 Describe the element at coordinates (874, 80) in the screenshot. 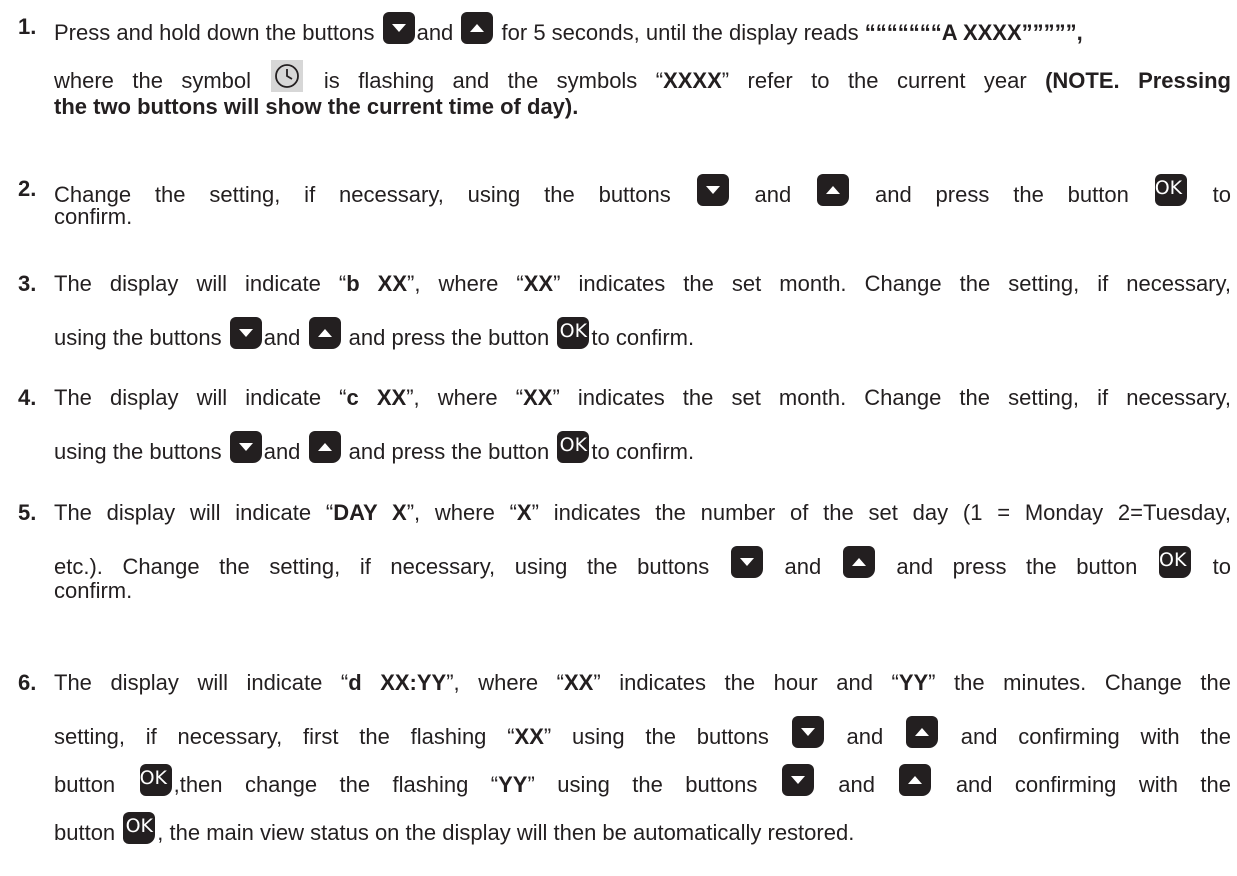

I see `step-text: ” refer to the current year` at that location.